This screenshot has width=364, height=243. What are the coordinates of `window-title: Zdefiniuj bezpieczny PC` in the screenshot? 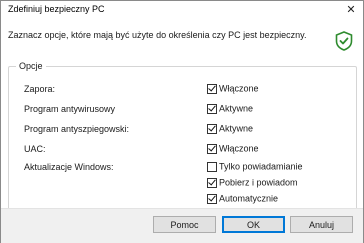 It's located at (56, 9).